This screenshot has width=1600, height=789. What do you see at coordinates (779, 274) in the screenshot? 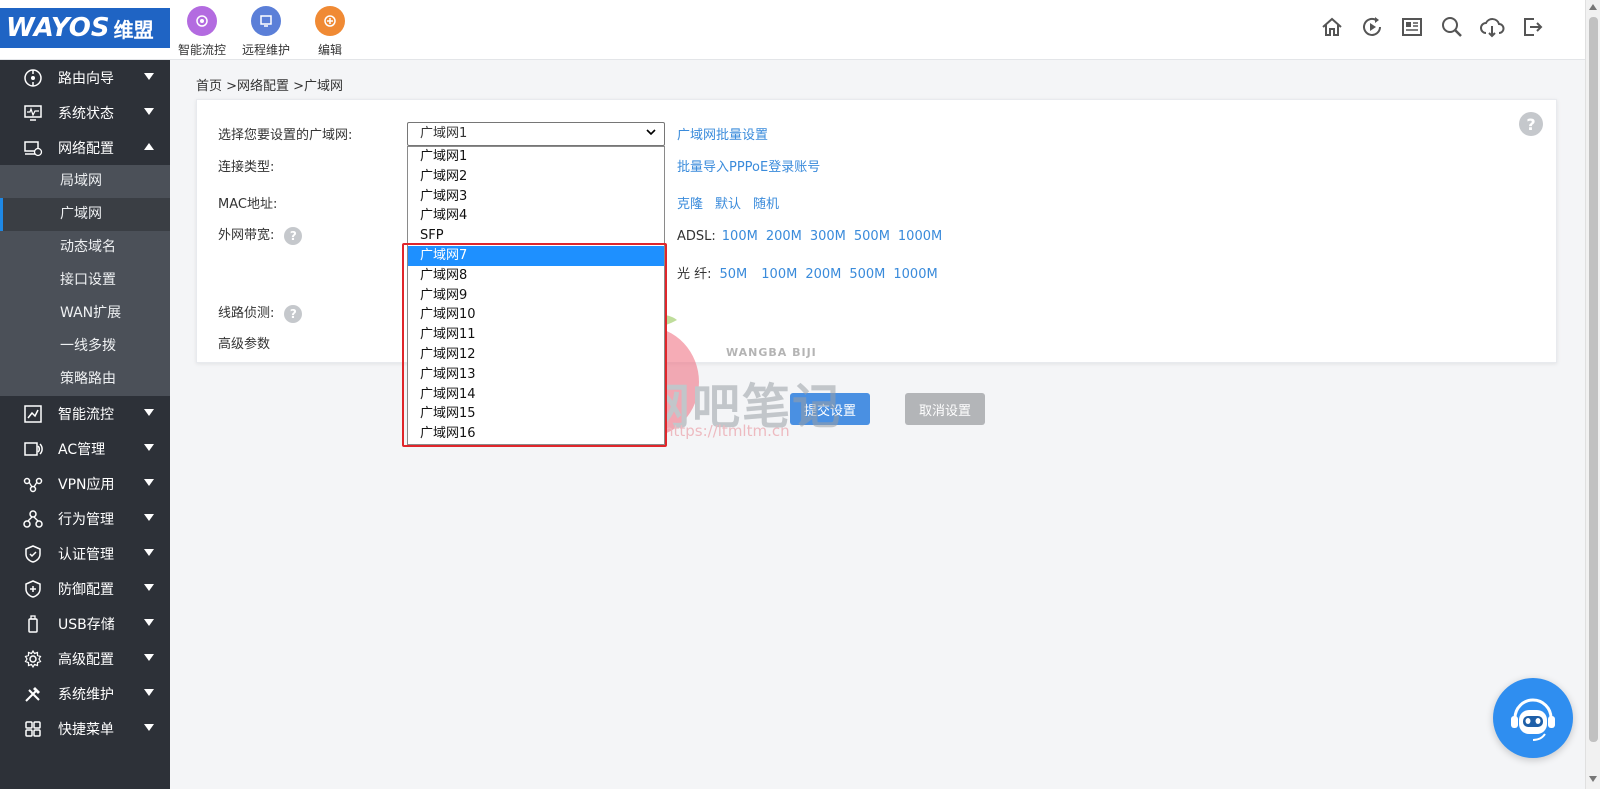
I see `fiber-option: 100M` at bounding box center [779, 274].